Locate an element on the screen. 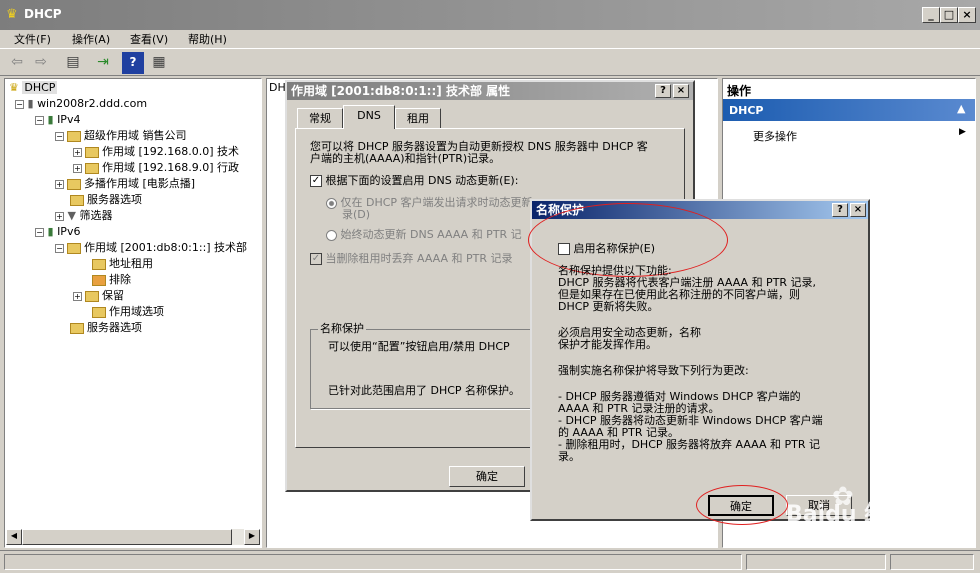 This screenshot has width=980, height=573. tree-item-filters: + ▼ 筛选器 is located at coordinates (83, 216).